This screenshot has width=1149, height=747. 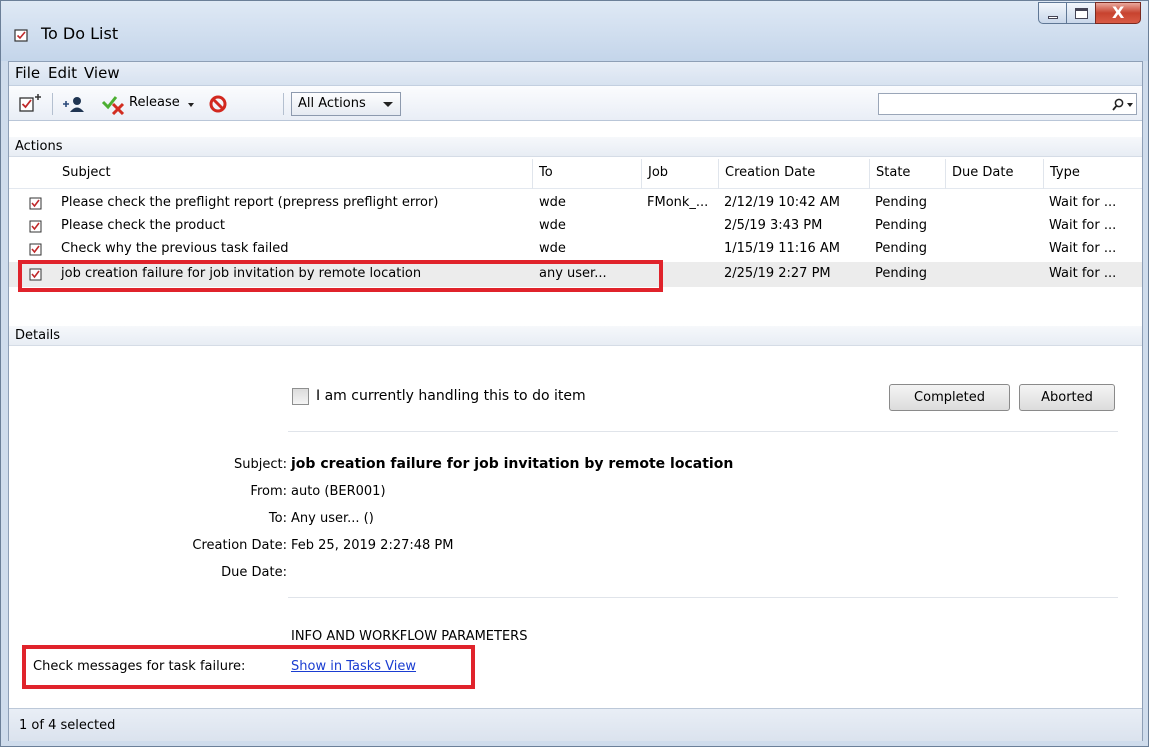 What do you see at coordinates (574, 31) in the screenshot?
I see `title-bar: To Do List X` at bounding box center [574, 31].